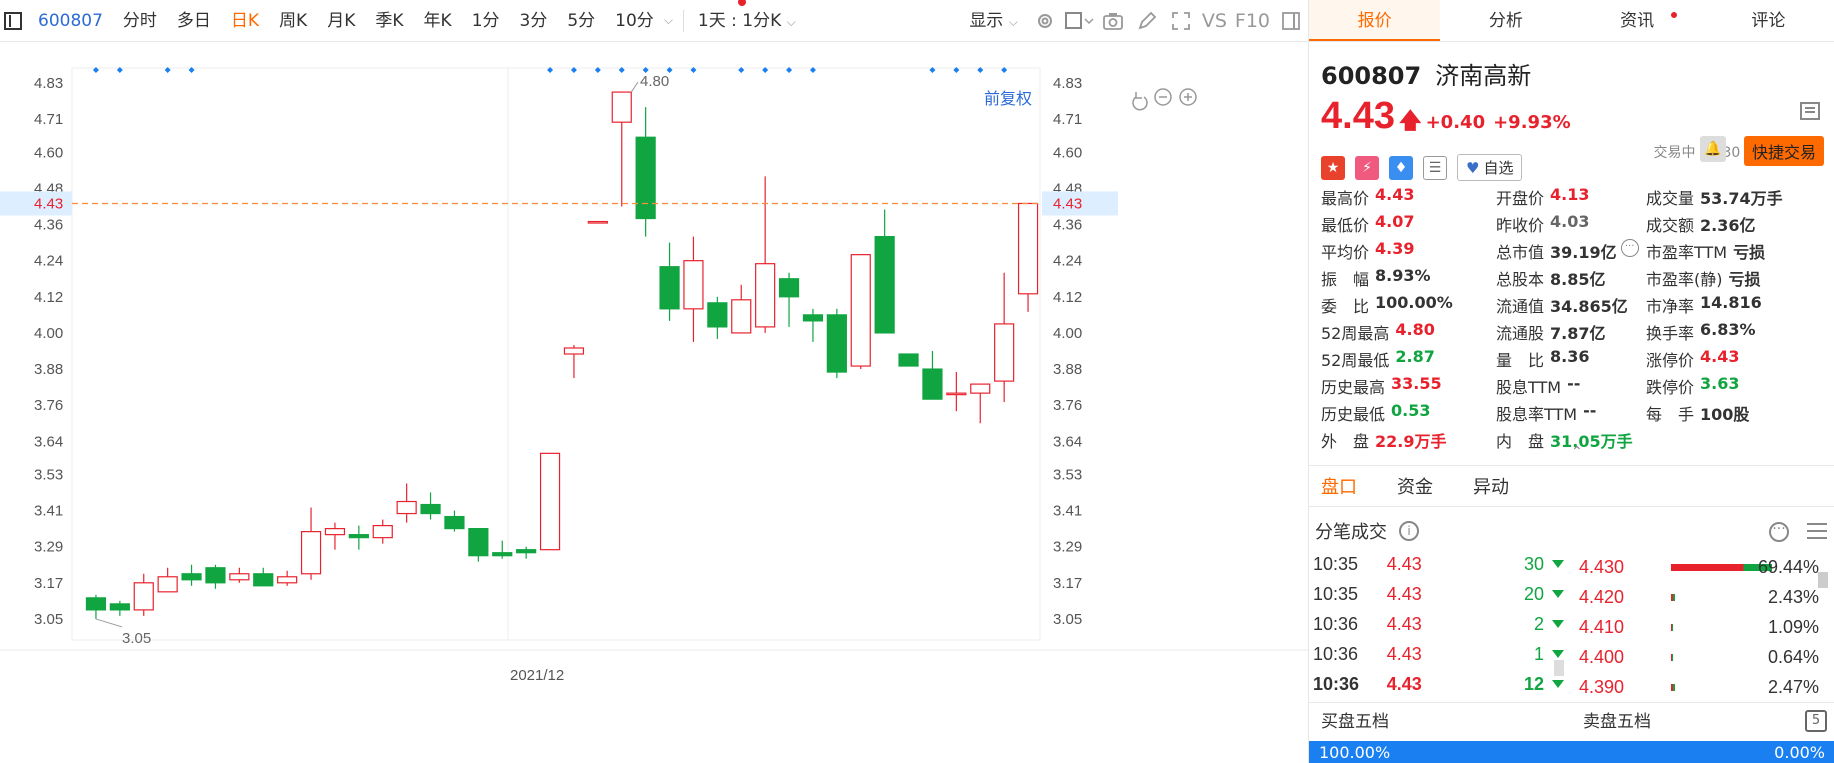 The height and width of the screenshot is (763, 1834). I want to click on info-icon: i, so click(1409, 531).